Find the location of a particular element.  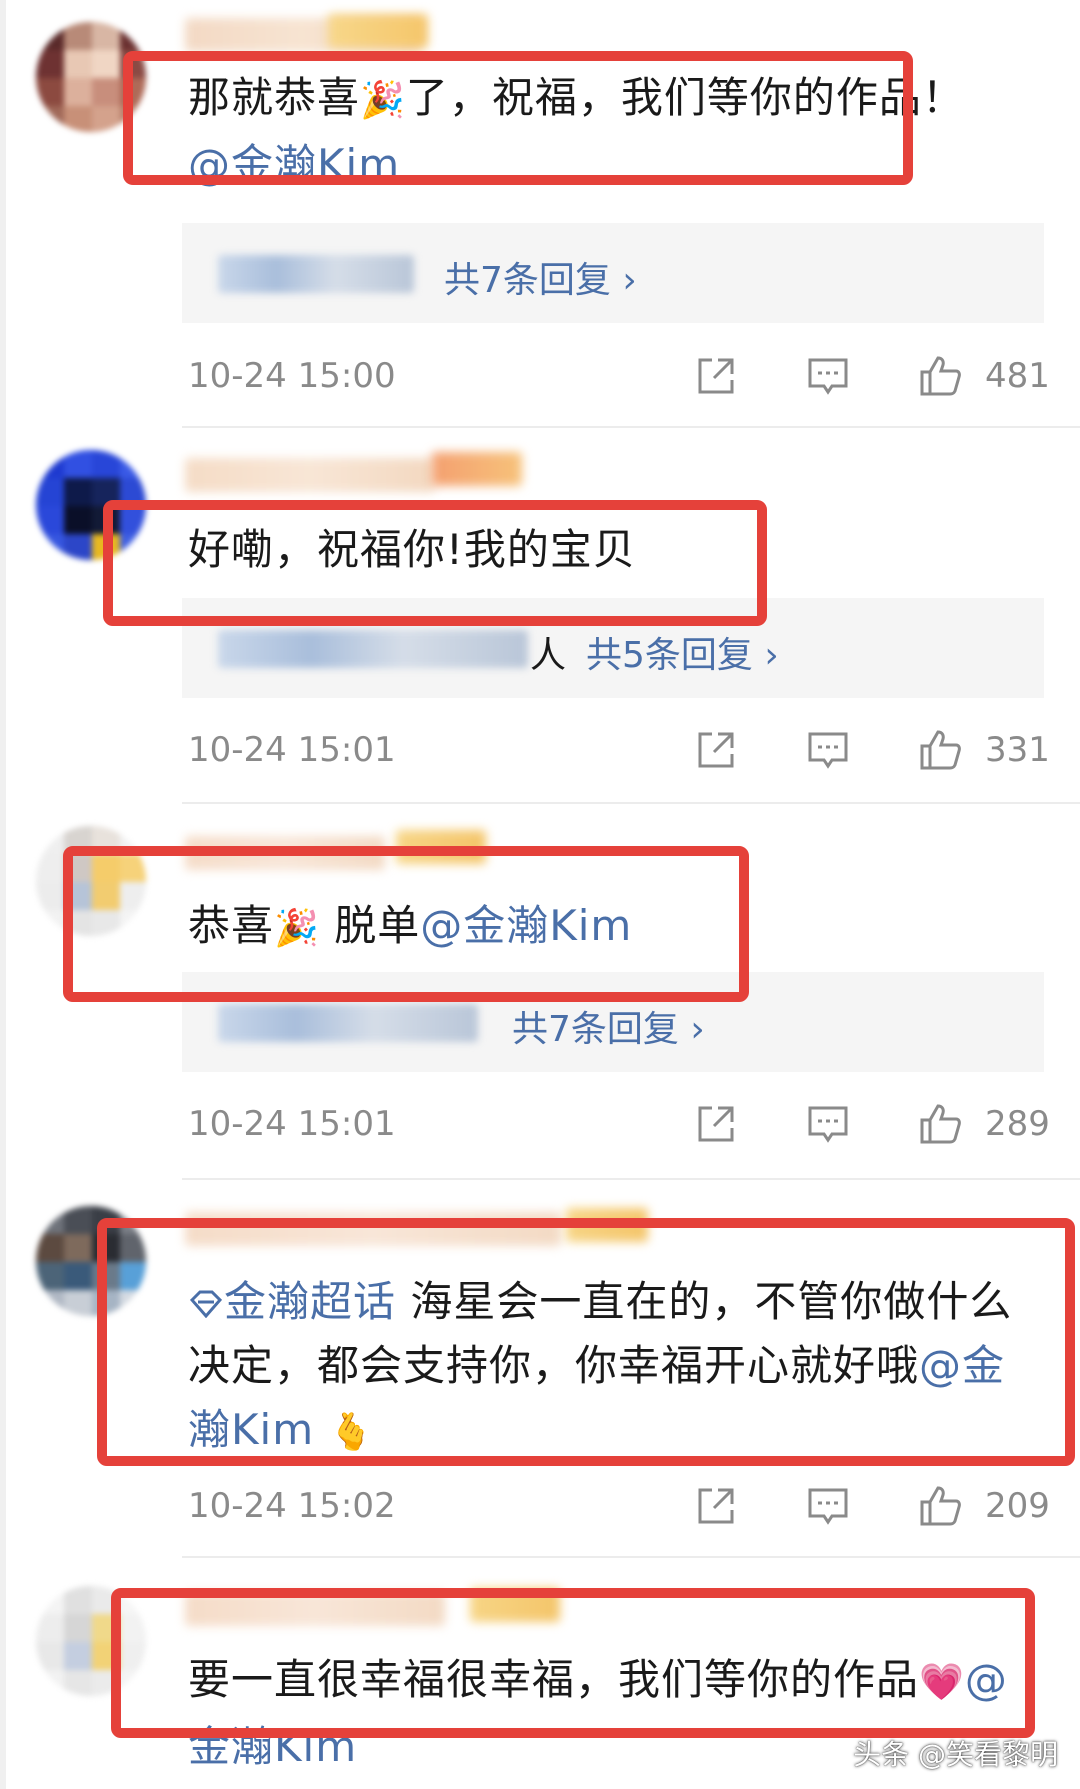

comment-footer: 10-24 15:01 331 is located at coordinates (619, 752).